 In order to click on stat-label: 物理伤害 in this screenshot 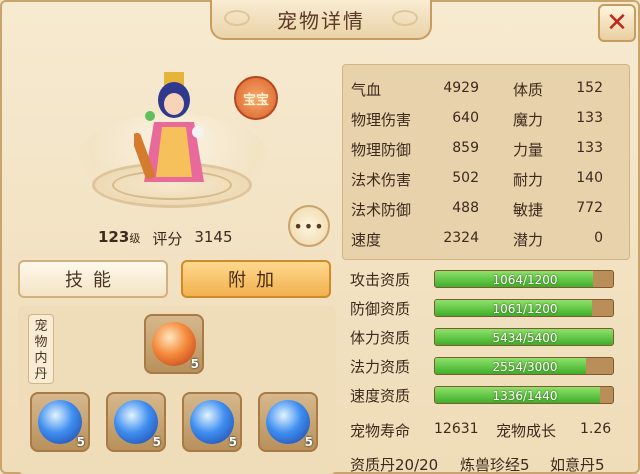, I will do `click(381, 120)`.